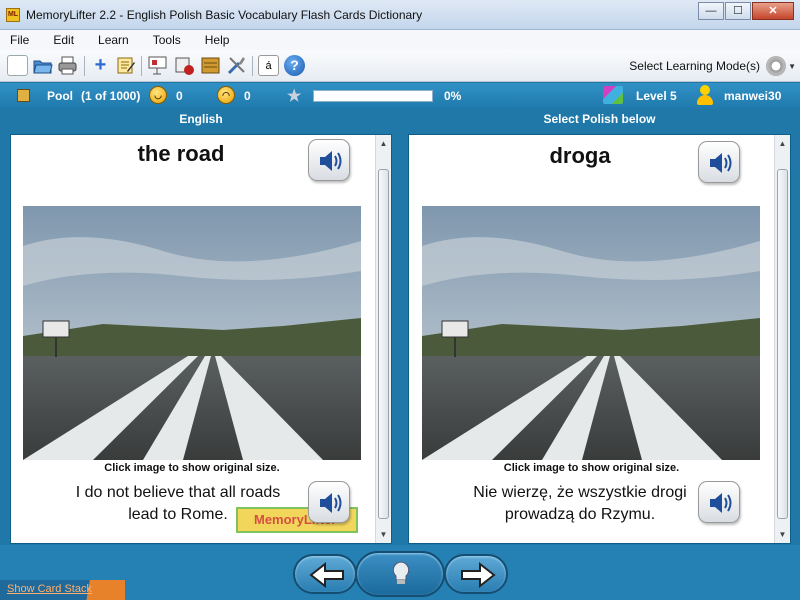 The image size is (800, 600). What do you see at coordinates (17, 65) in the screenshot?
I see `new-document-icon` at bounding box center [17, 65].